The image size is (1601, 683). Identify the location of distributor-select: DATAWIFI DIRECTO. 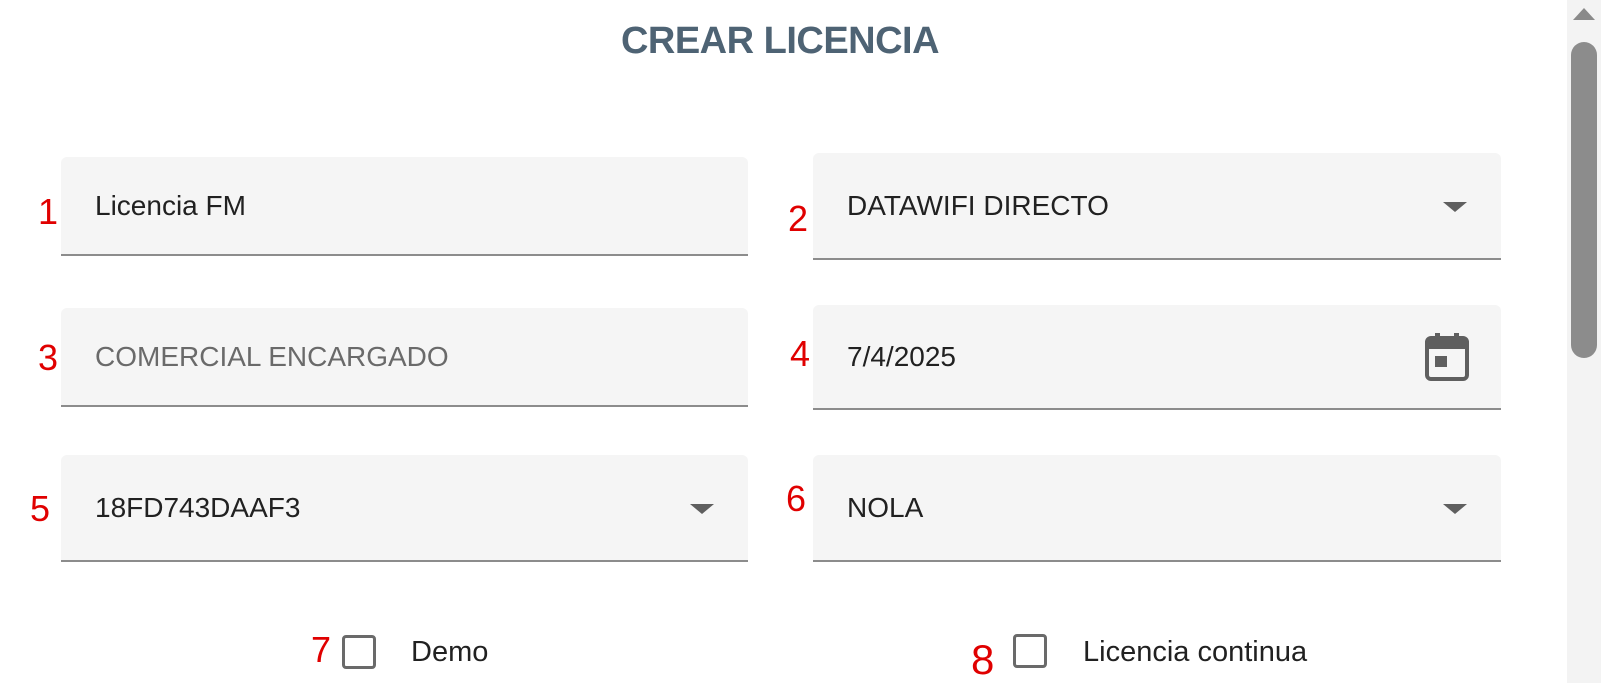
(1157, 206).